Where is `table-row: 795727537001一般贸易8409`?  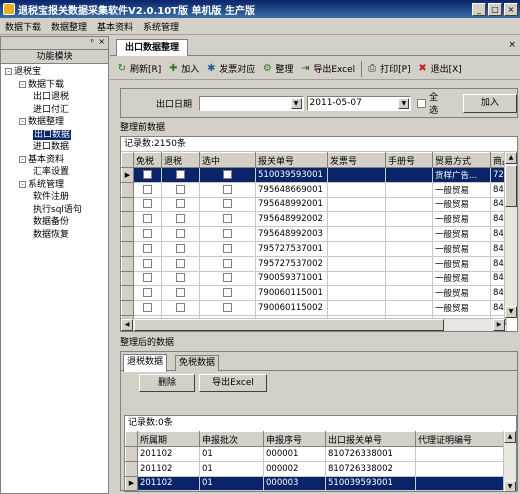 table-row: 795727537001一般贸易8409 is located at coordinates (314, 248).